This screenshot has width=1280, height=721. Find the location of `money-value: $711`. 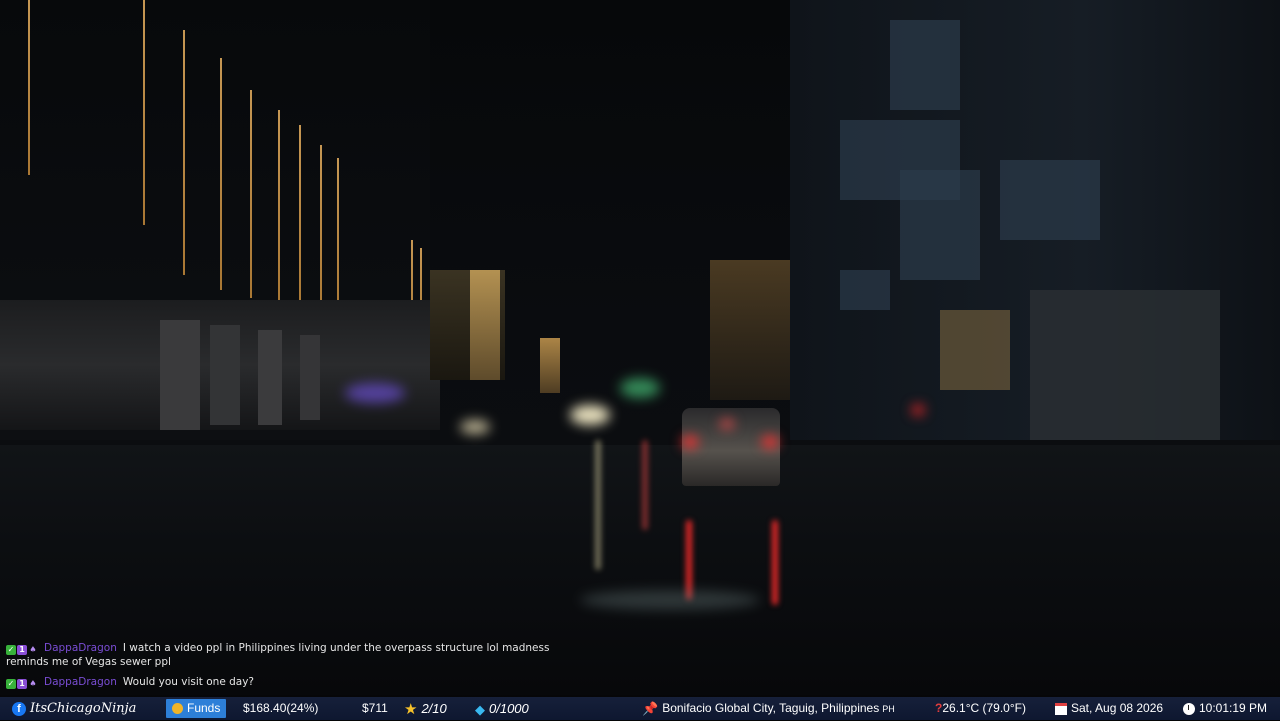

money-value: $711 is located at coordinates (375, 708).